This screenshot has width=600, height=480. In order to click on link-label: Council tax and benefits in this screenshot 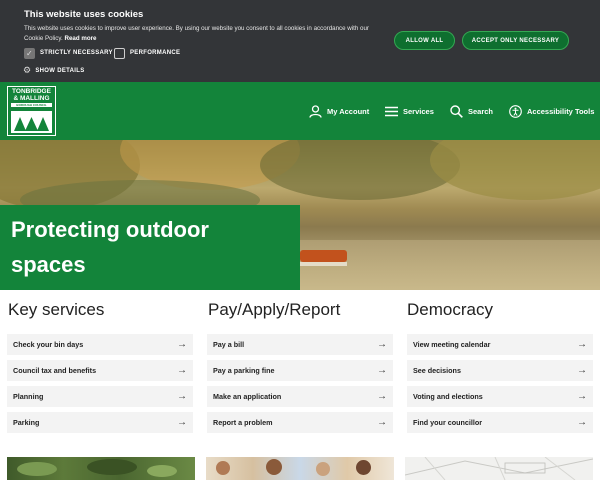, I will do `click(55, 370)`.